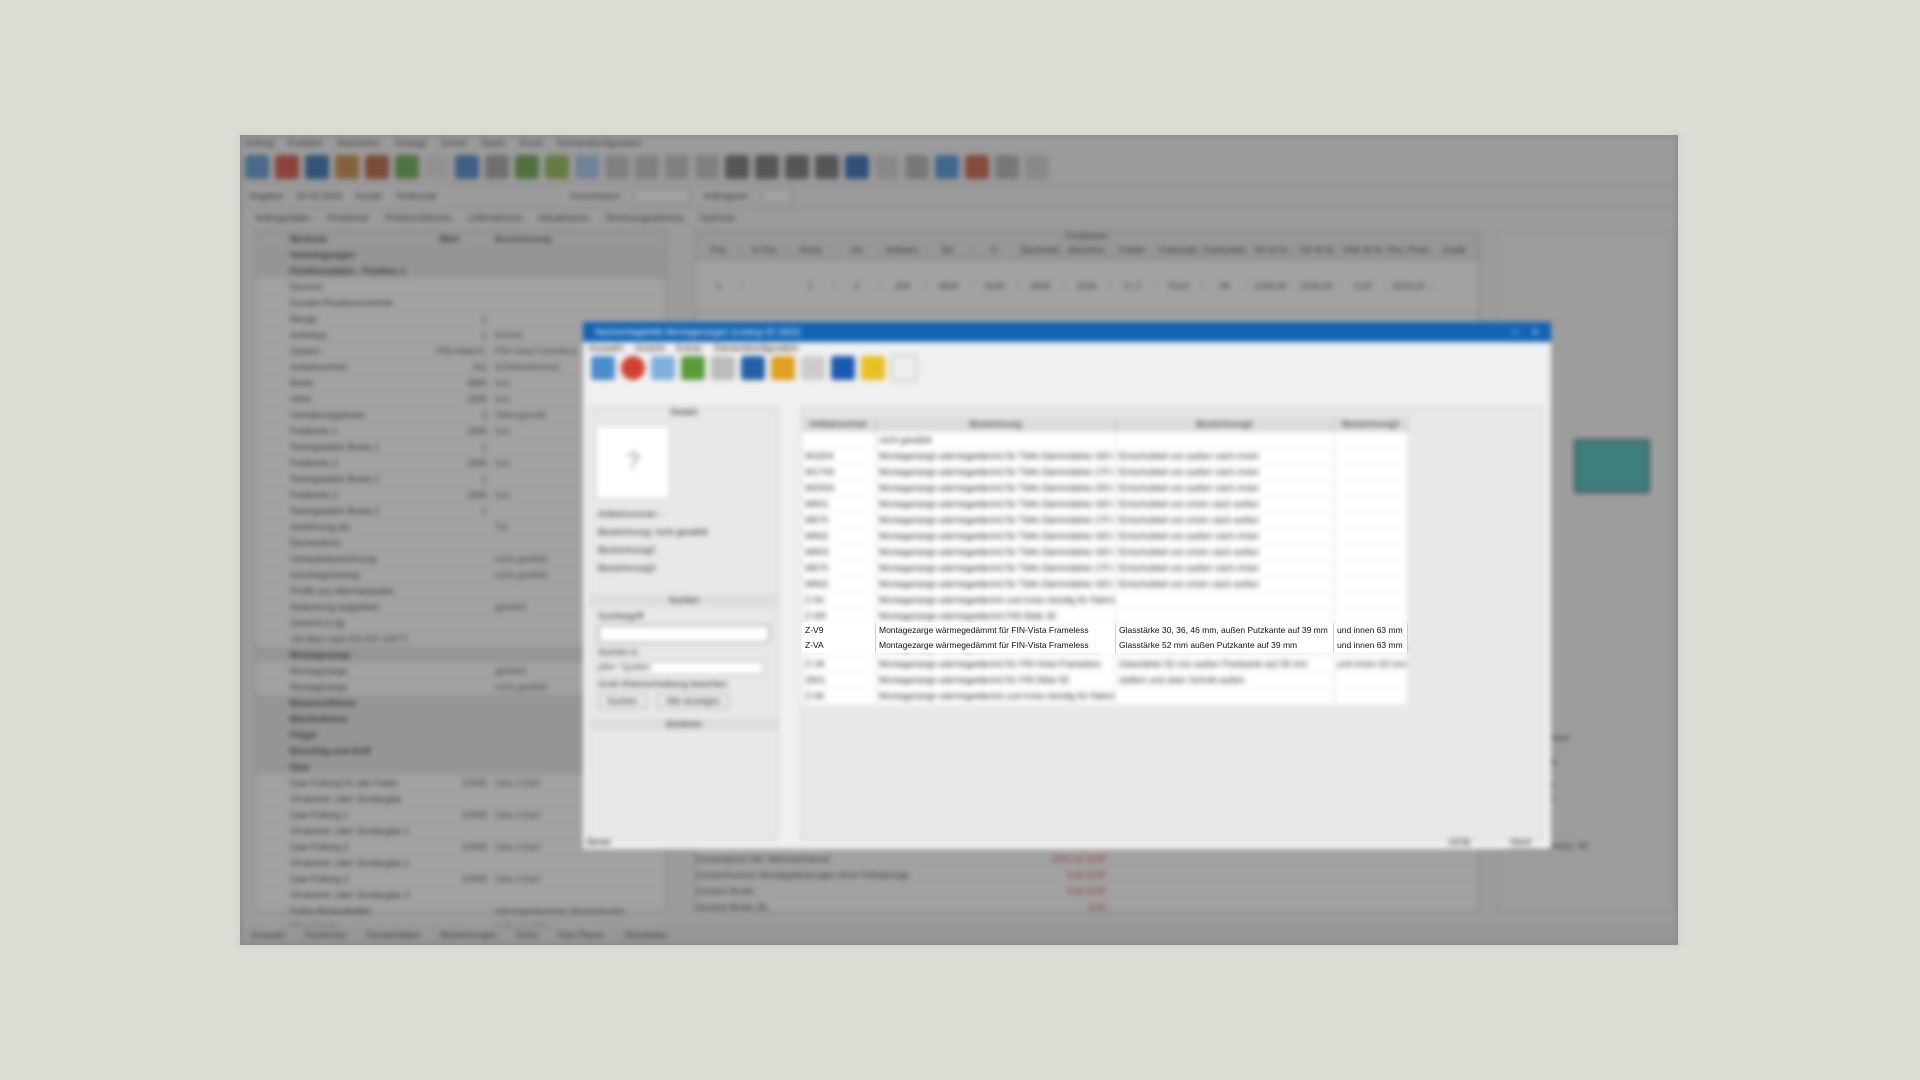 Image resolution: width=1920 pixels, height=1080 pixels. I want to click on tree-row: Kunden-Positionsnummer, so click(461, 303).